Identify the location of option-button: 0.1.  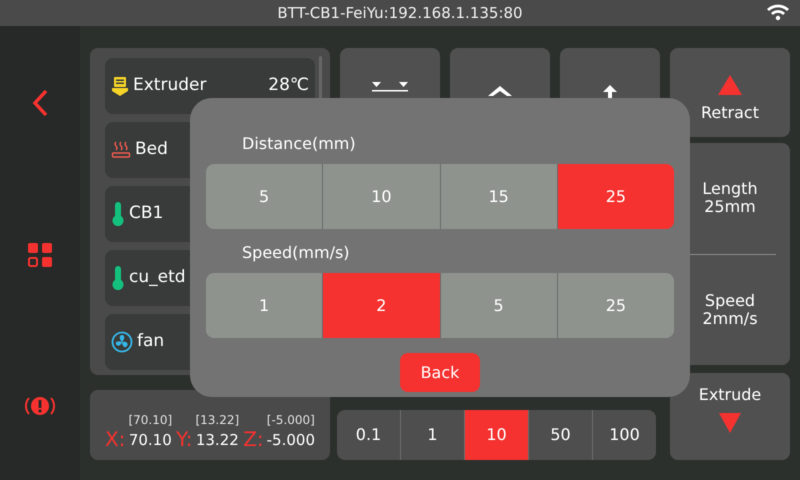
(368, 435).